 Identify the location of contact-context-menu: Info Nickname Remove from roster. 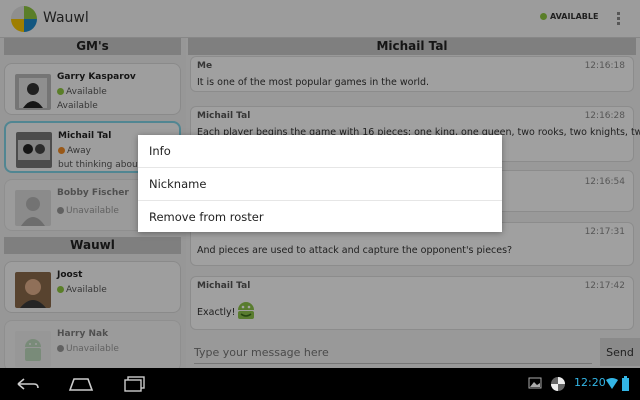
(320, 183).